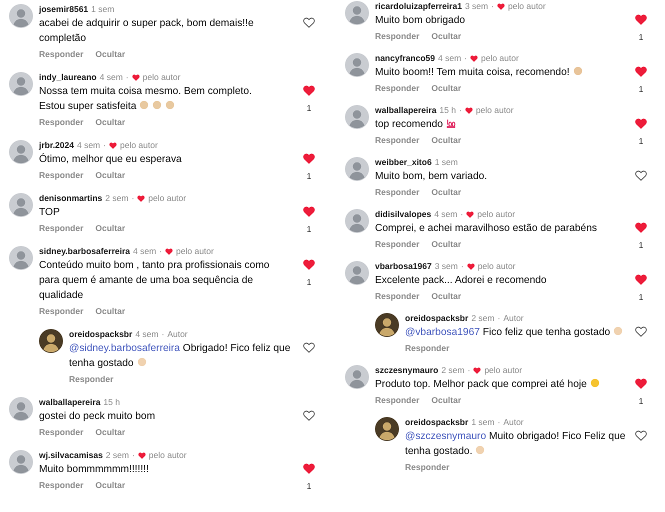 The image size is (665, 512). Describe the element at coordinates (406, 370) in the screenshot. I see `username: szczesnymauro` at that location.